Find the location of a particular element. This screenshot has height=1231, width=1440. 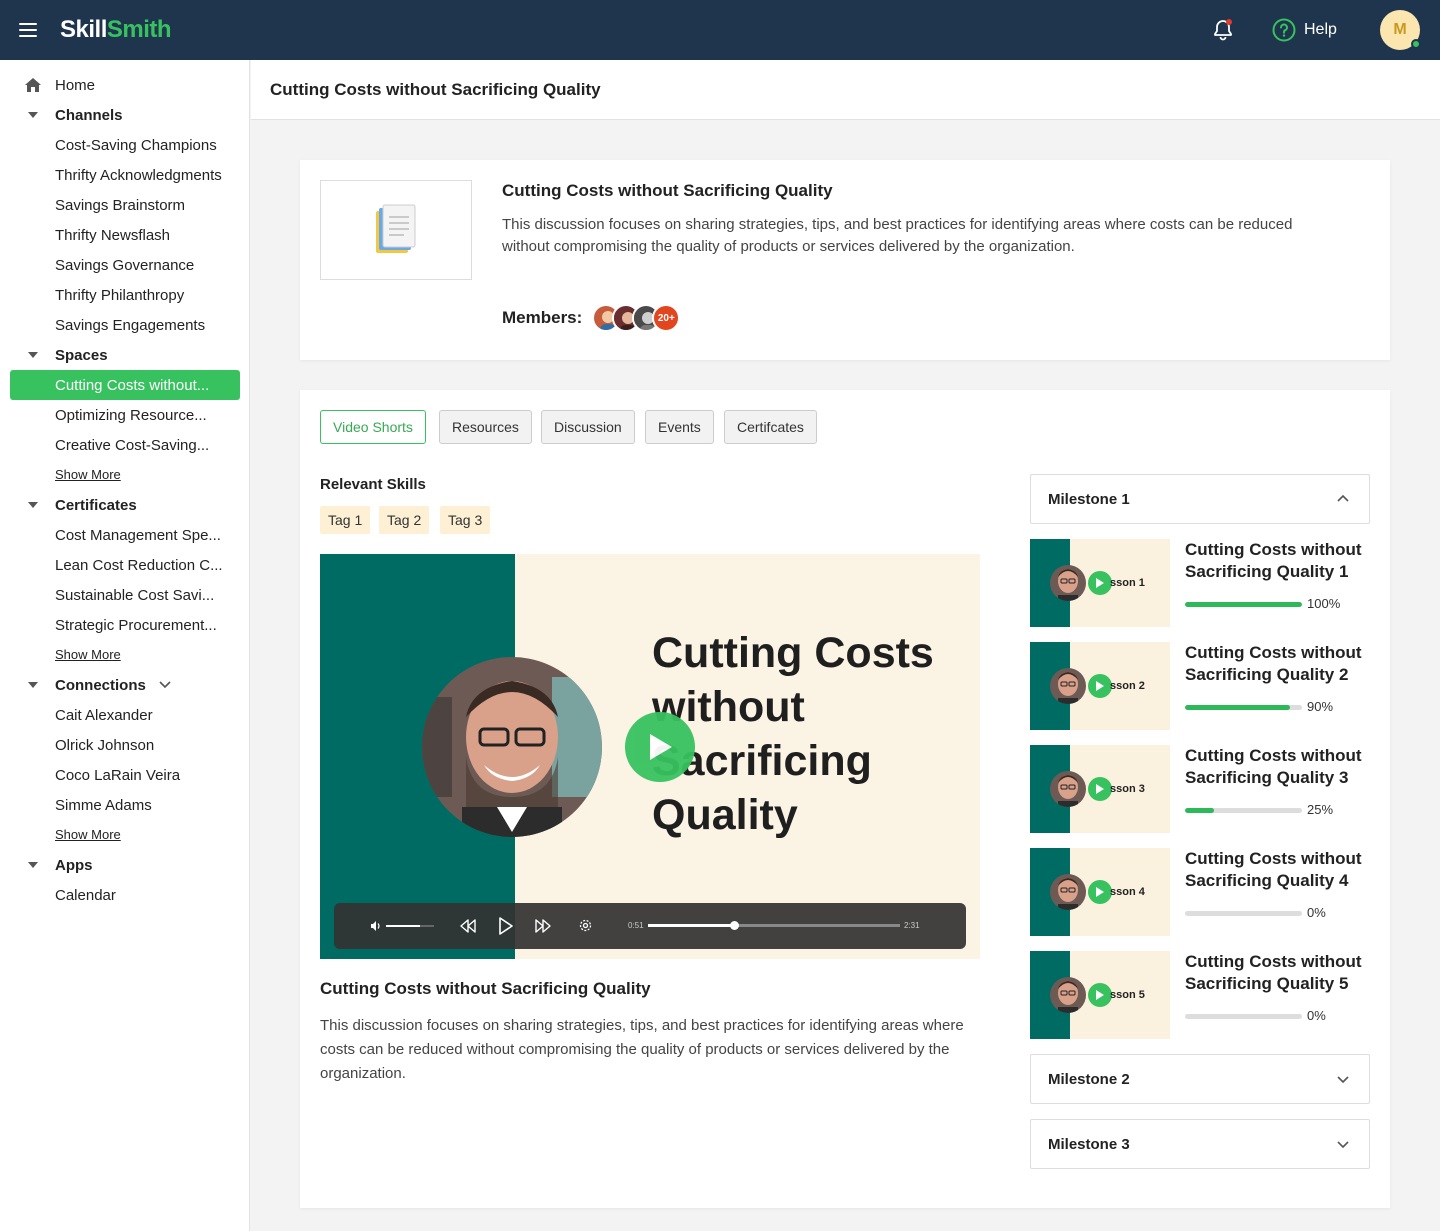

sidebar-section-apps: Apps is located at coordinates (125, 865).